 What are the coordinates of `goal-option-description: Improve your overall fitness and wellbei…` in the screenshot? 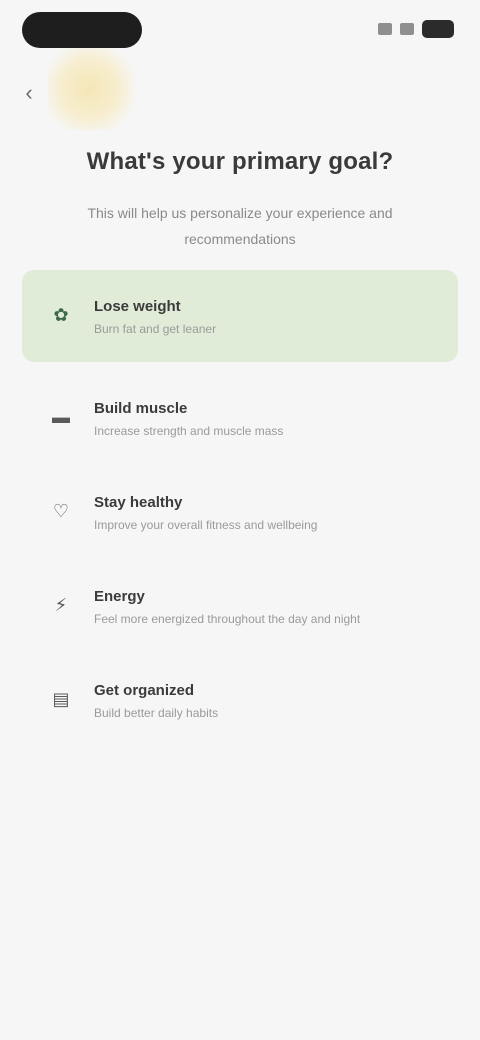 It's located at (206, 525).